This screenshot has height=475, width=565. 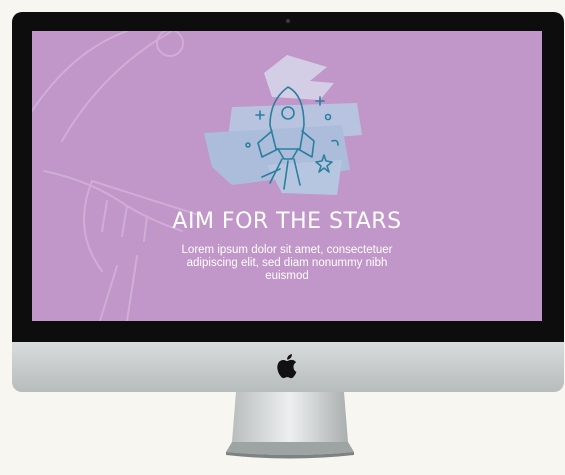 What do you see at coordinates (288, 21) in the screenshot?
I see `camera-icon` at bounding box center [288, 21].